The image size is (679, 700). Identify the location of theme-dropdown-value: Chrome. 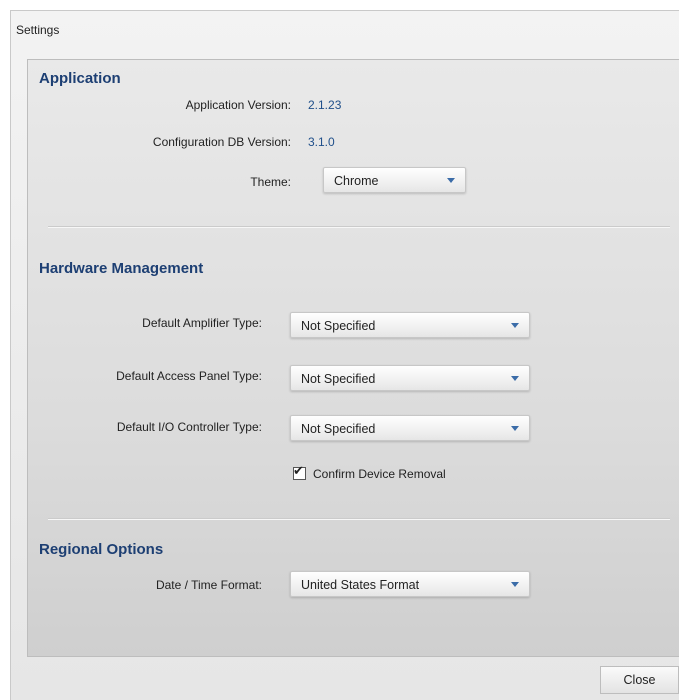
(356, 181).